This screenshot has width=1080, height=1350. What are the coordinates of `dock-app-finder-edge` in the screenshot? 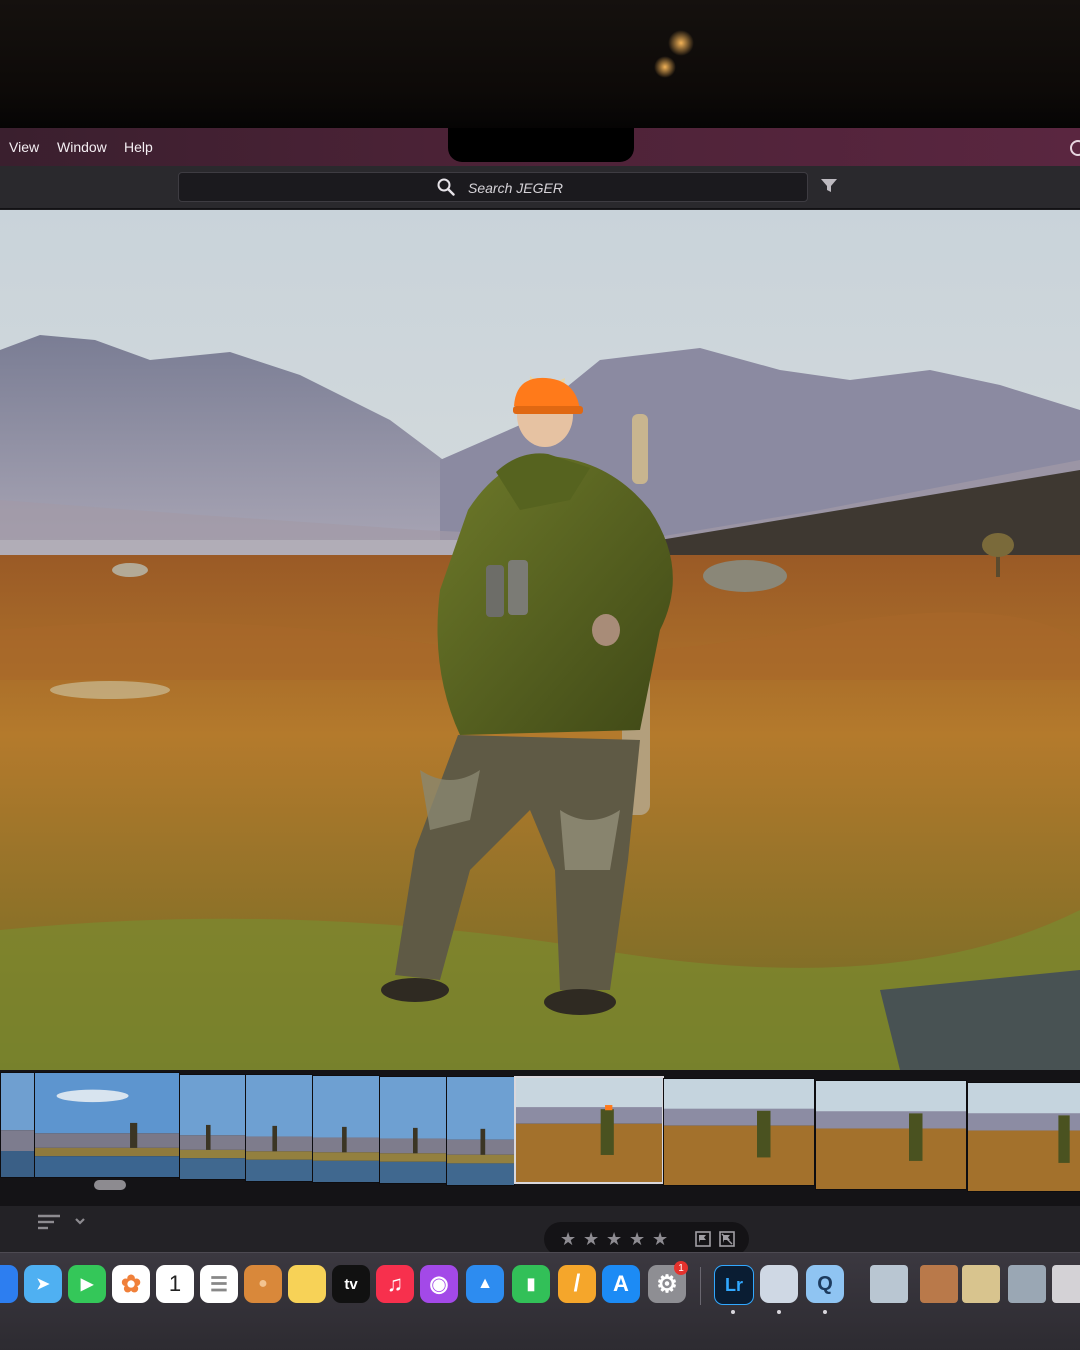 It's located at (9, 1284).